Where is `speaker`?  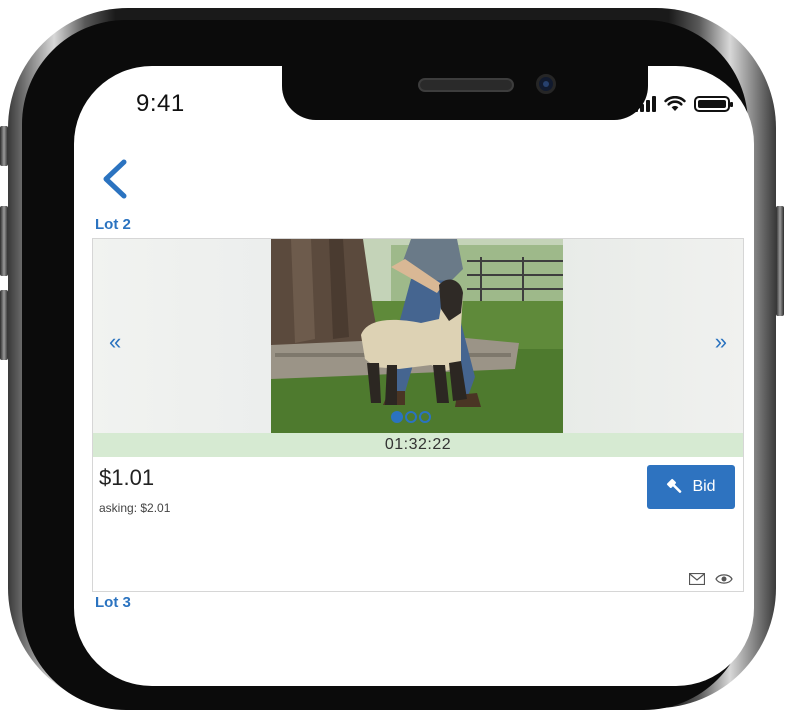 speaker is located at coordinates (466, 85).